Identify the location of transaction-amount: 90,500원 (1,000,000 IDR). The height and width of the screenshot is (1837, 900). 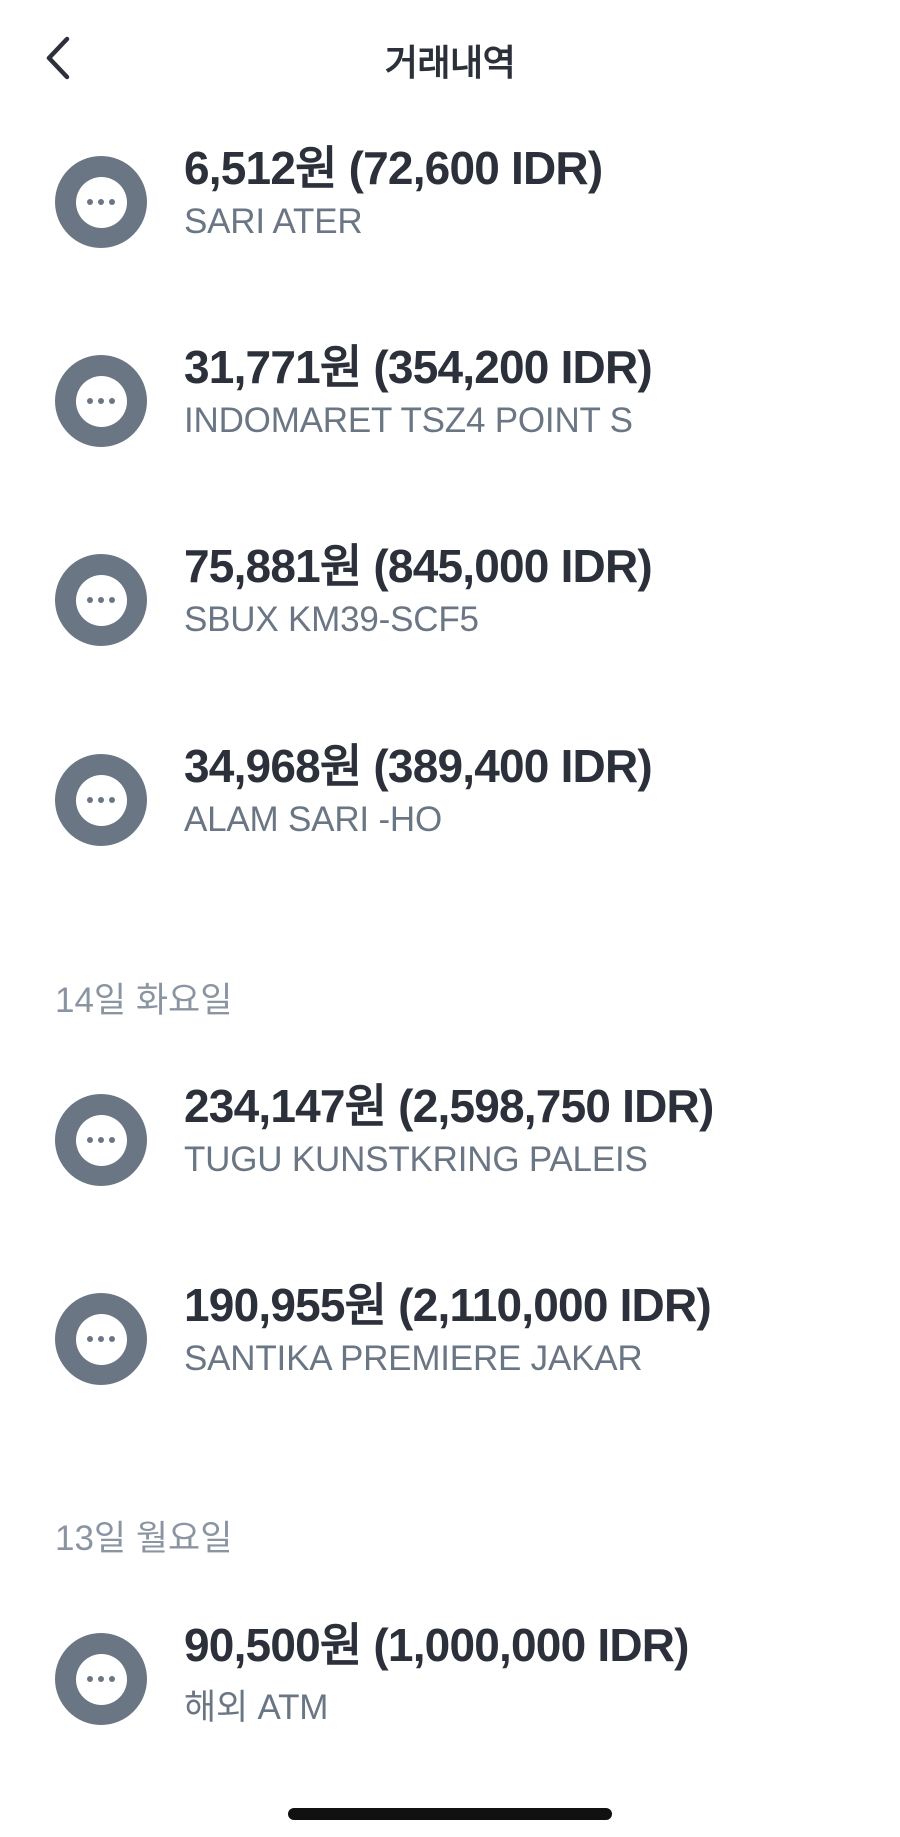
(436, 1645).